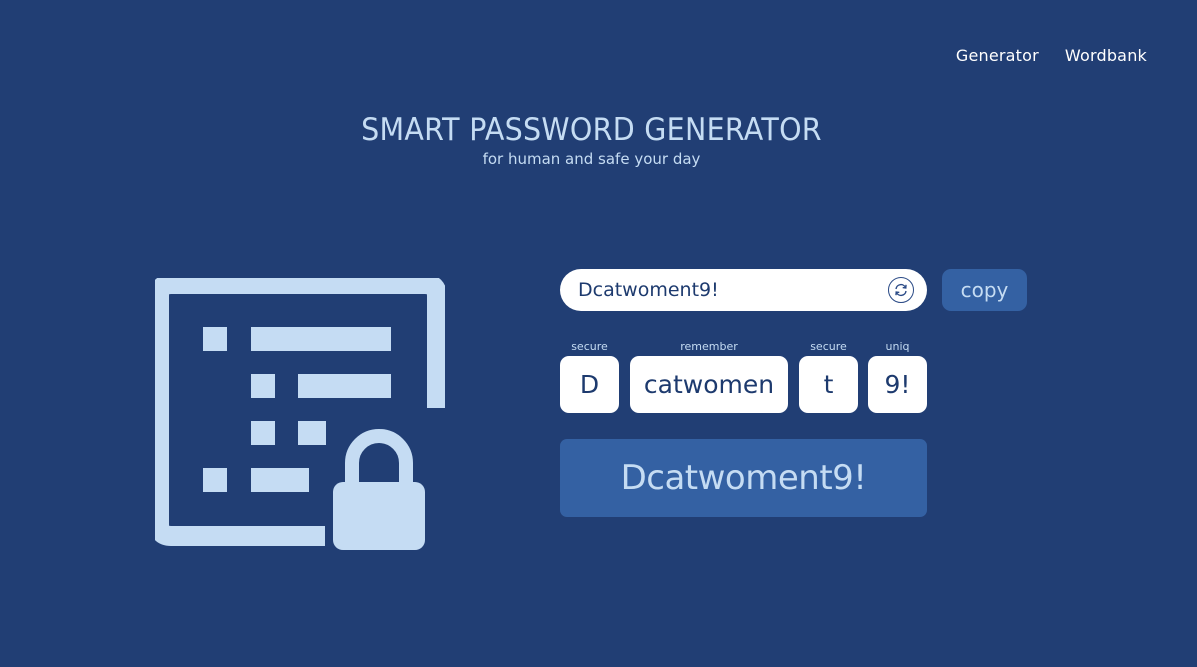 The image size is (1197, 667). Describe the element at coordinates (709, 384) in the screenshot. I see `chunk-remember: catwomen` at that location.